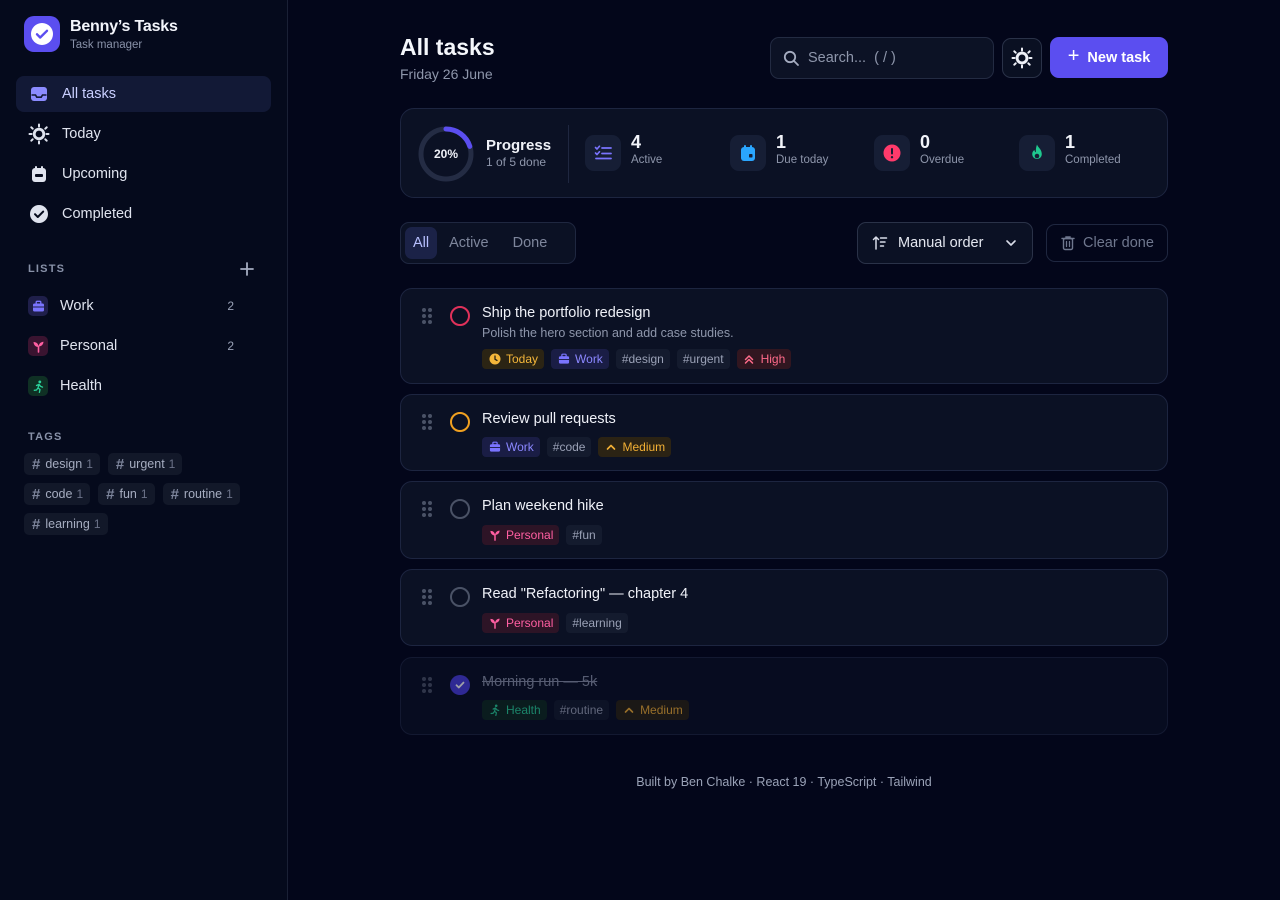  What do you see at coordinates (143, 174) in the screenshot?
I see `nav-item-upcoming: Upcoming` at bounding box center [143, 174].